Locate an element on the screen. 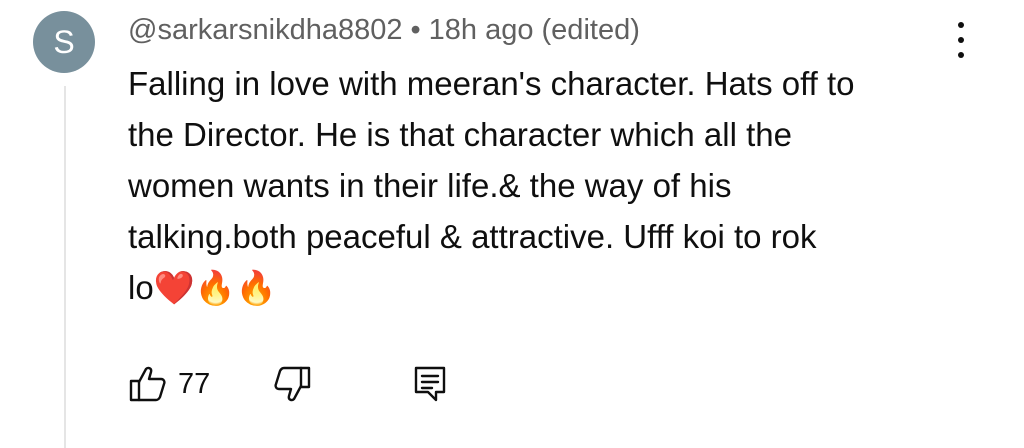 The width and height of the screenshot is (1024, 448). more-options-button is located at coordinates (961, 40).